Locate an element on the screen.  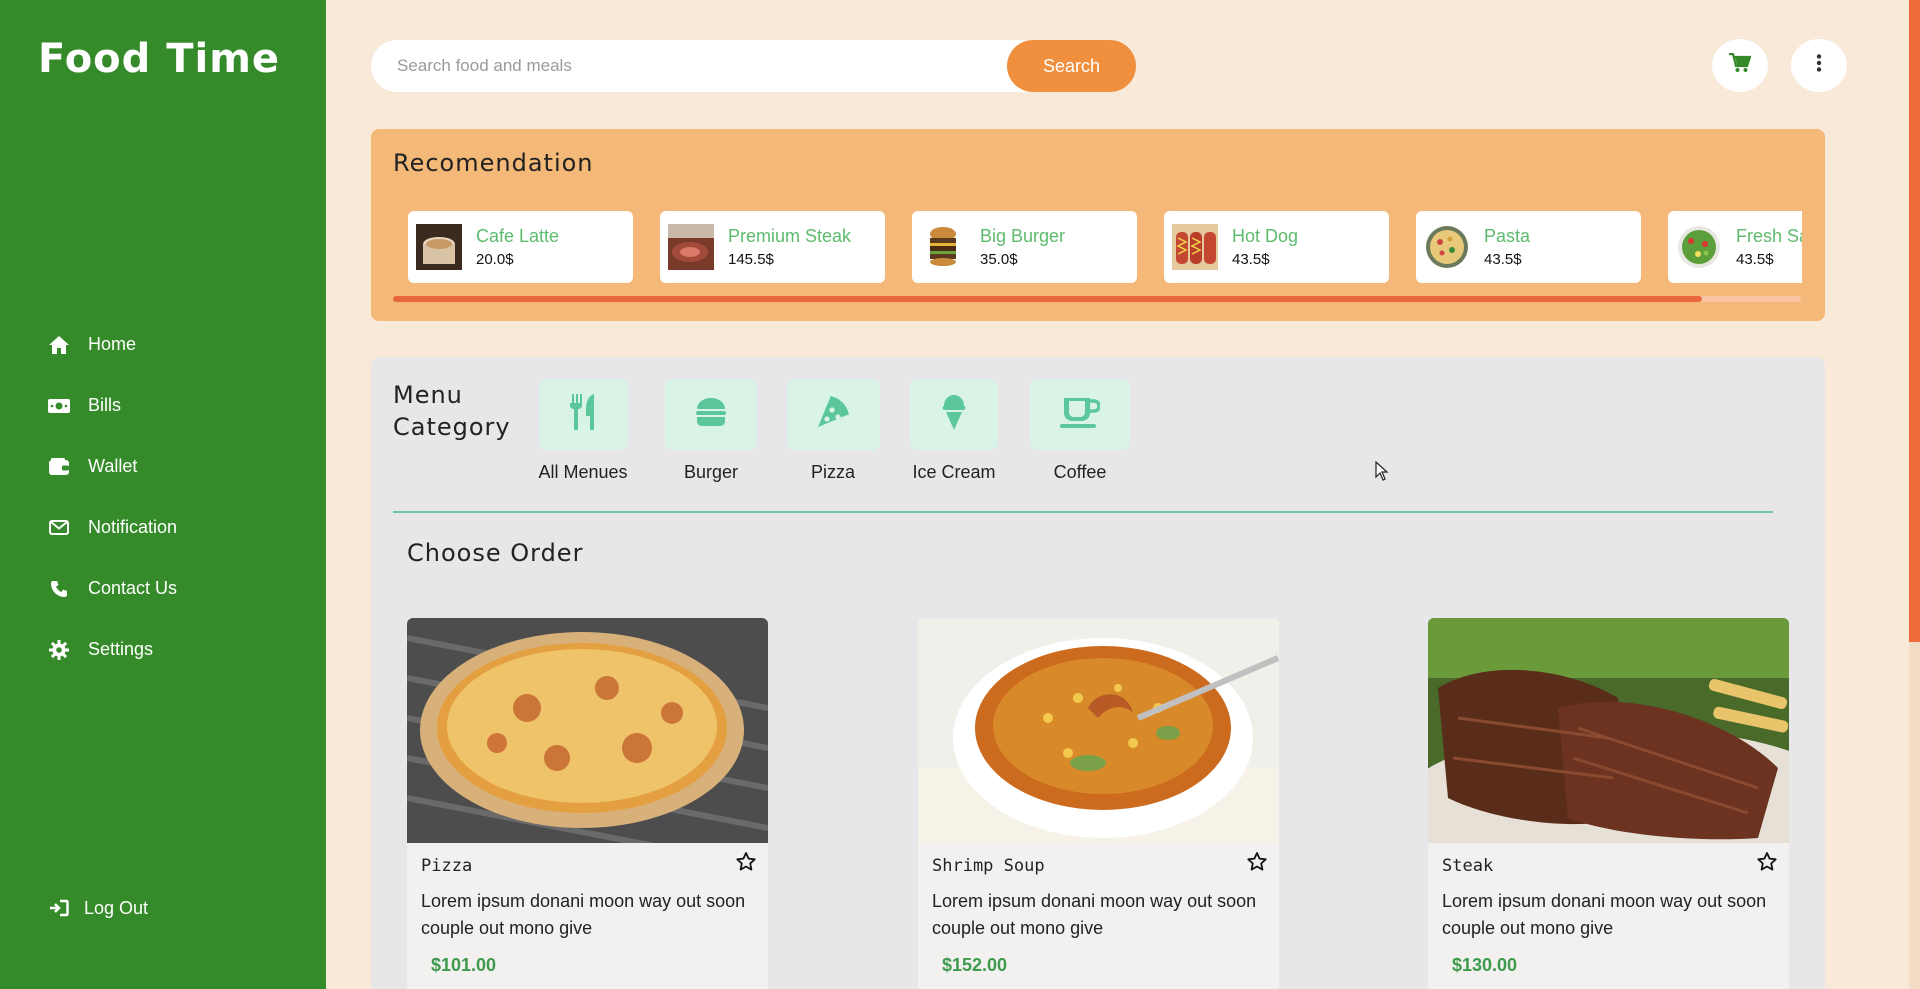
category-pizza: Pizza is located at coordinates (833, 431).